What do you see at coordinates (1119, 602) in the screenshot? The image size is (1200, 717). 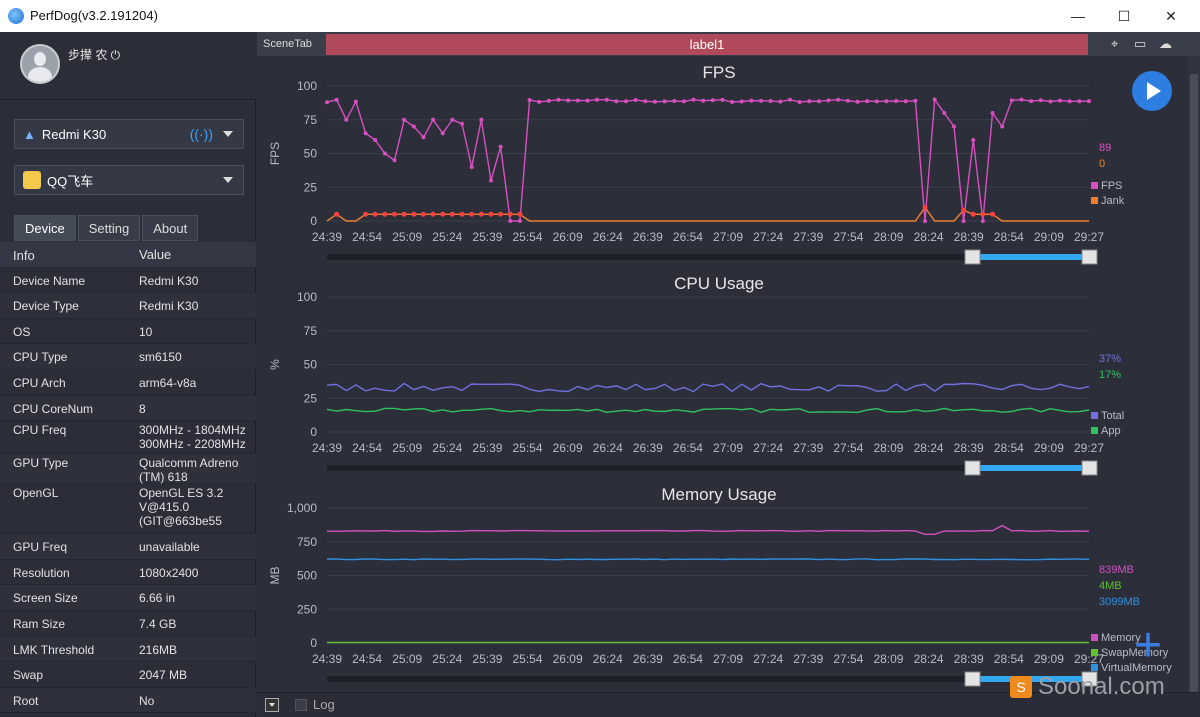 I see `current-value-label: 3099MB` at bounding box center [1119, 602].